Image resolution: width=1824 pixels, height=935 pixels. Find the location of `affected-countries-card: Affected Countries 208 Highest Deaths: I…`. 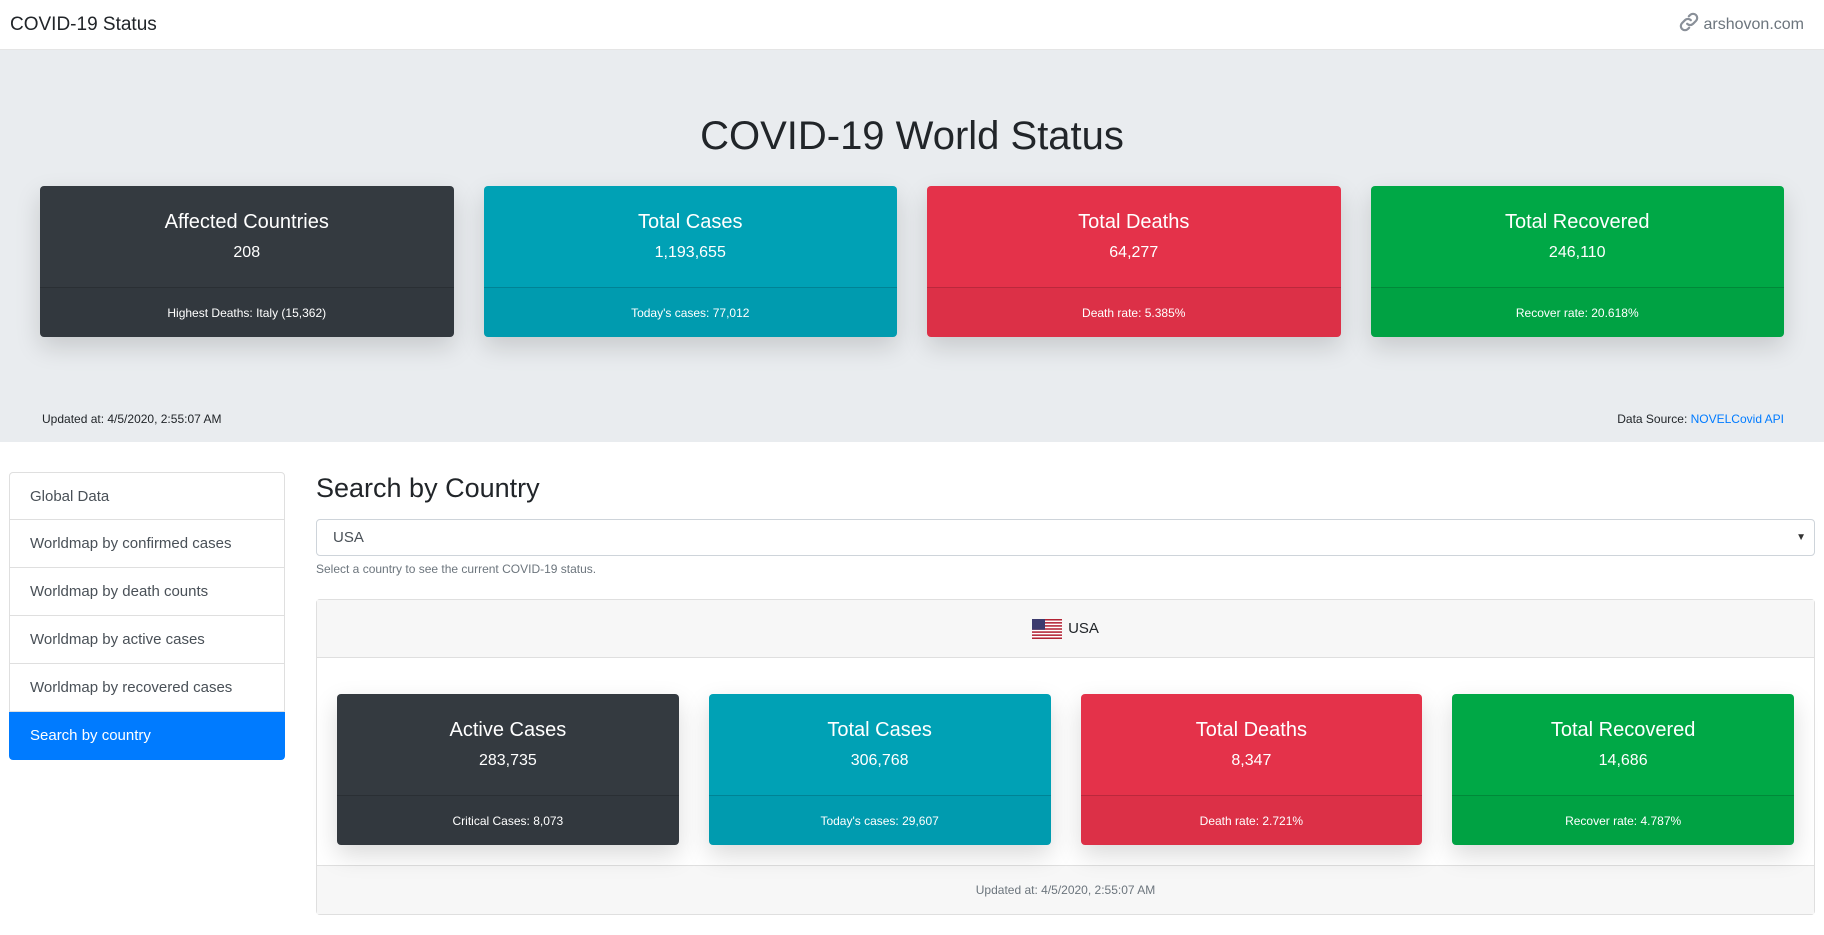

affected-countries-card: Affected Countries 208 Highest Deaths: I… is located at coordinates (247, 261).